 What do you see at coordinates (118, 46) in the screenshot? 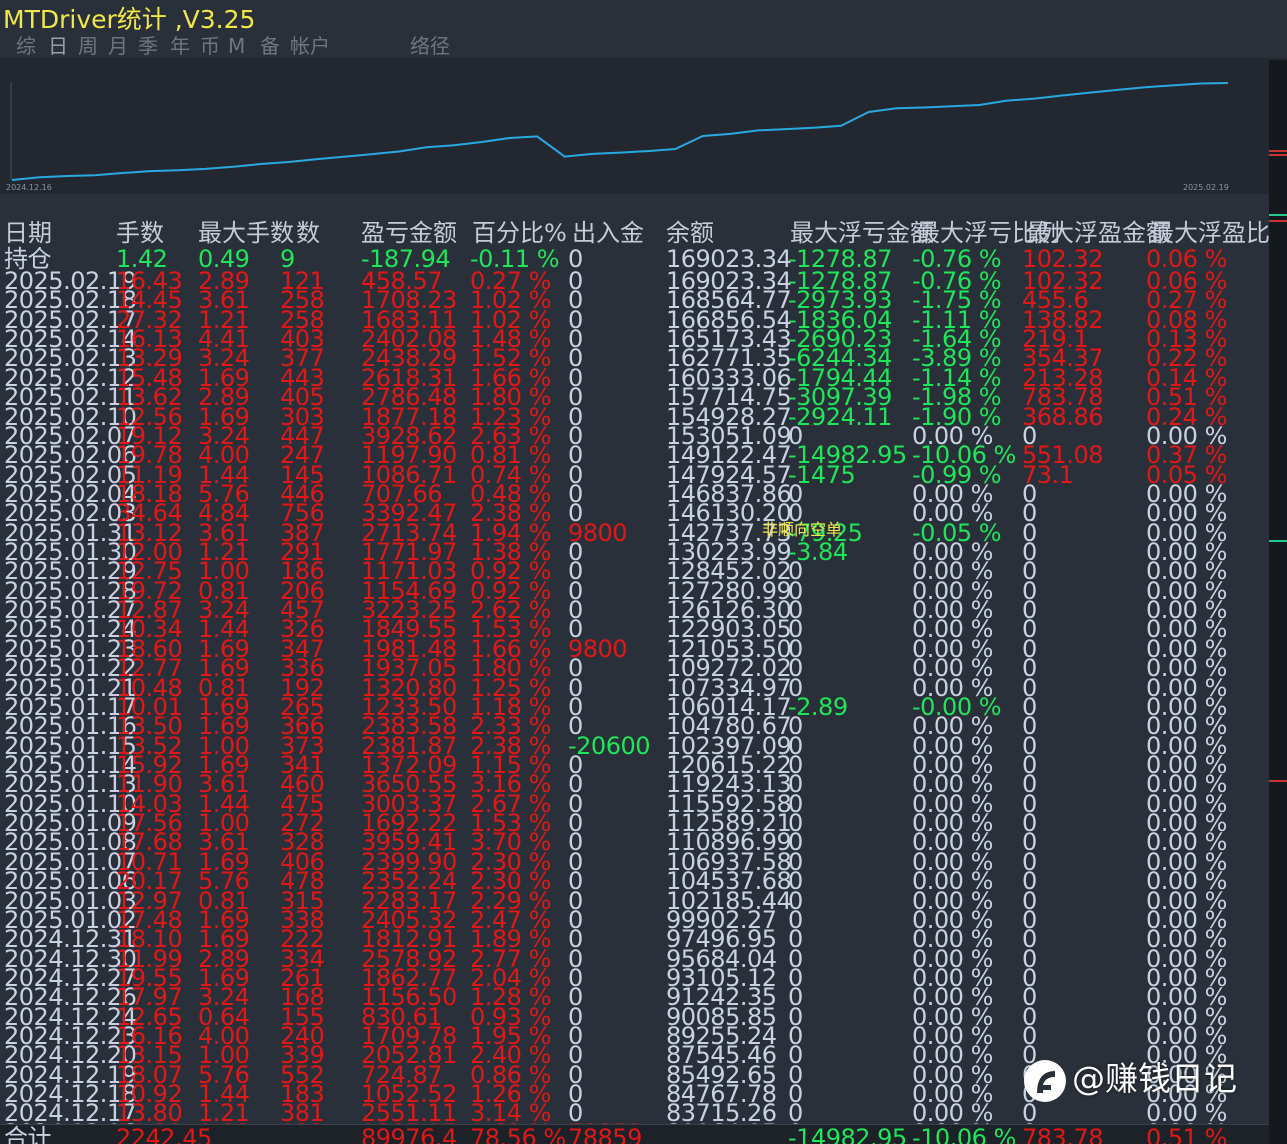
I see `menu-item: 月` at bounding box center [118, 46].